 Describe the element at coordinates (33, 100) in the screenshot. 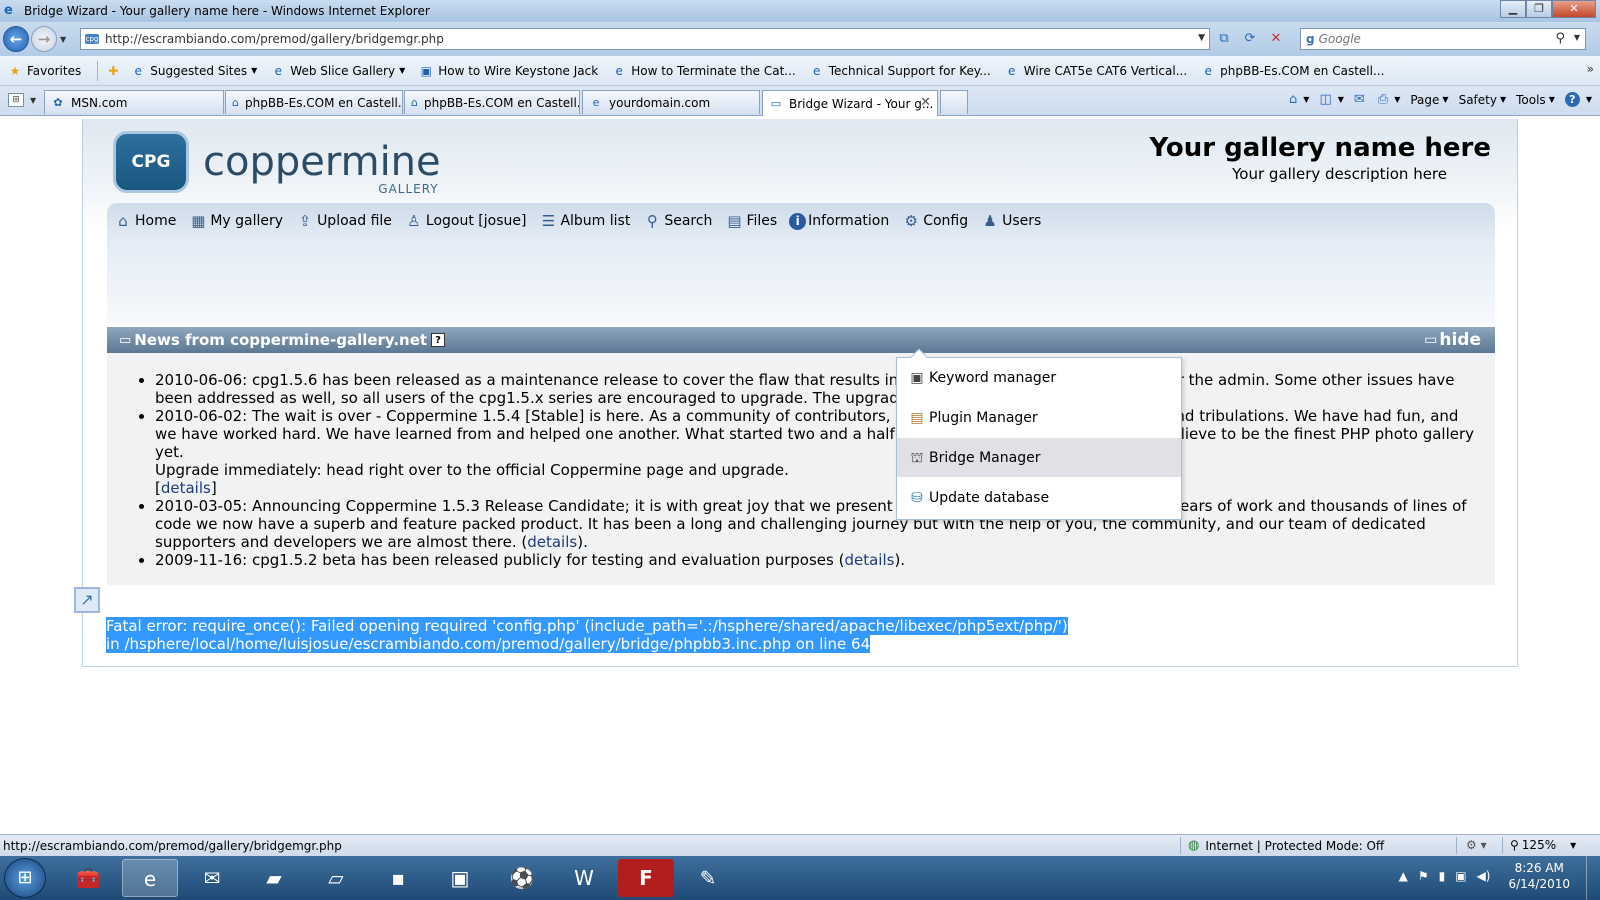

I see `tab-list-dropdown-icon: ▼` at that location.